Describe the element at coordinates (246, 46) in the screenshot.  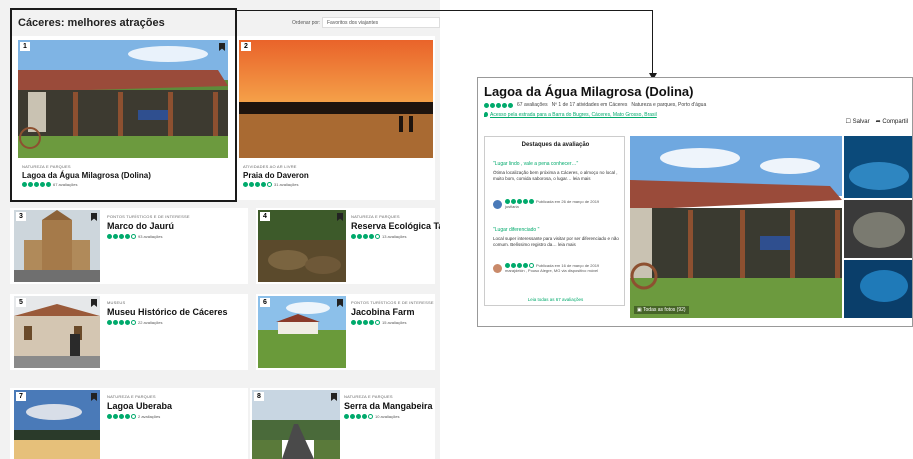
I see `rank-badge: 2` at that location.